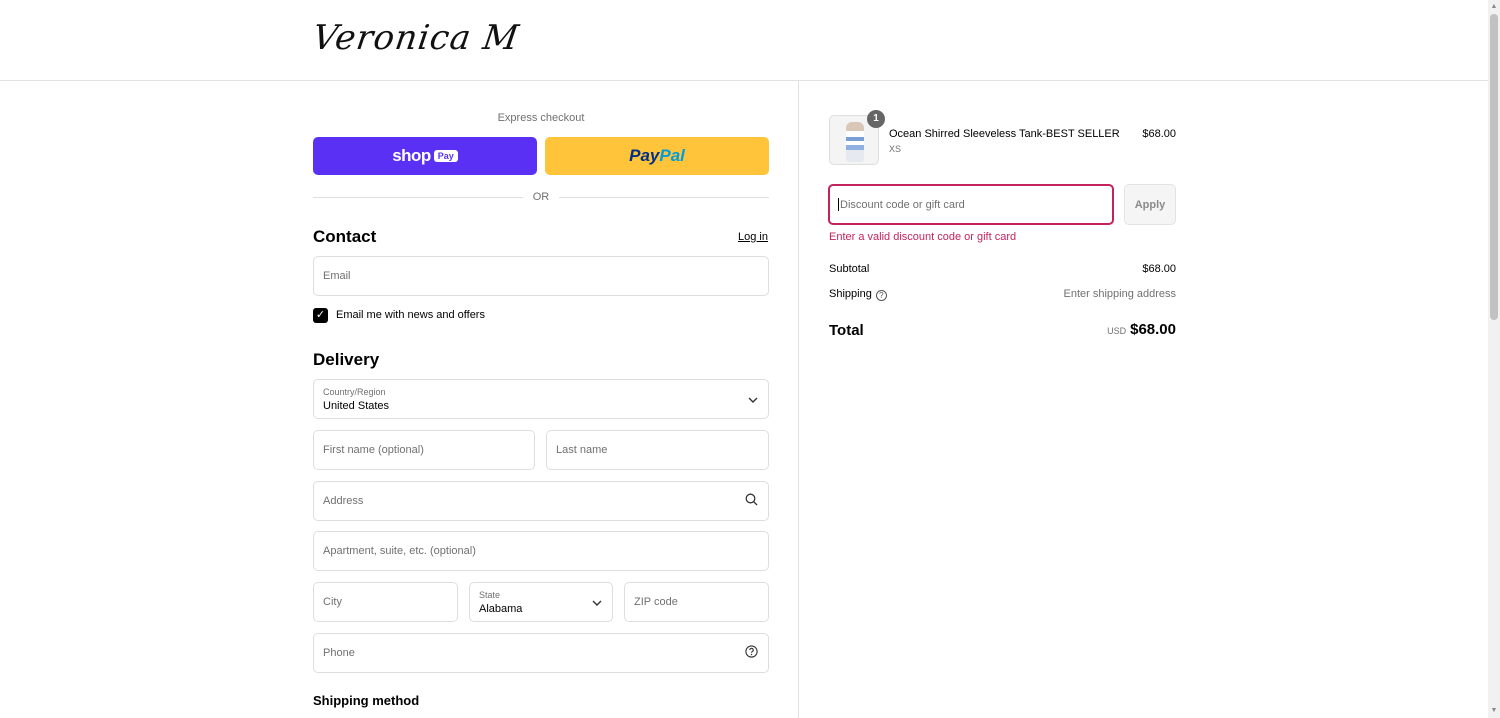  What do you see at coordinates (541, 399) in the screenshot?
I see `country-select: Country/Region United States` at bounding box center [541, 399].